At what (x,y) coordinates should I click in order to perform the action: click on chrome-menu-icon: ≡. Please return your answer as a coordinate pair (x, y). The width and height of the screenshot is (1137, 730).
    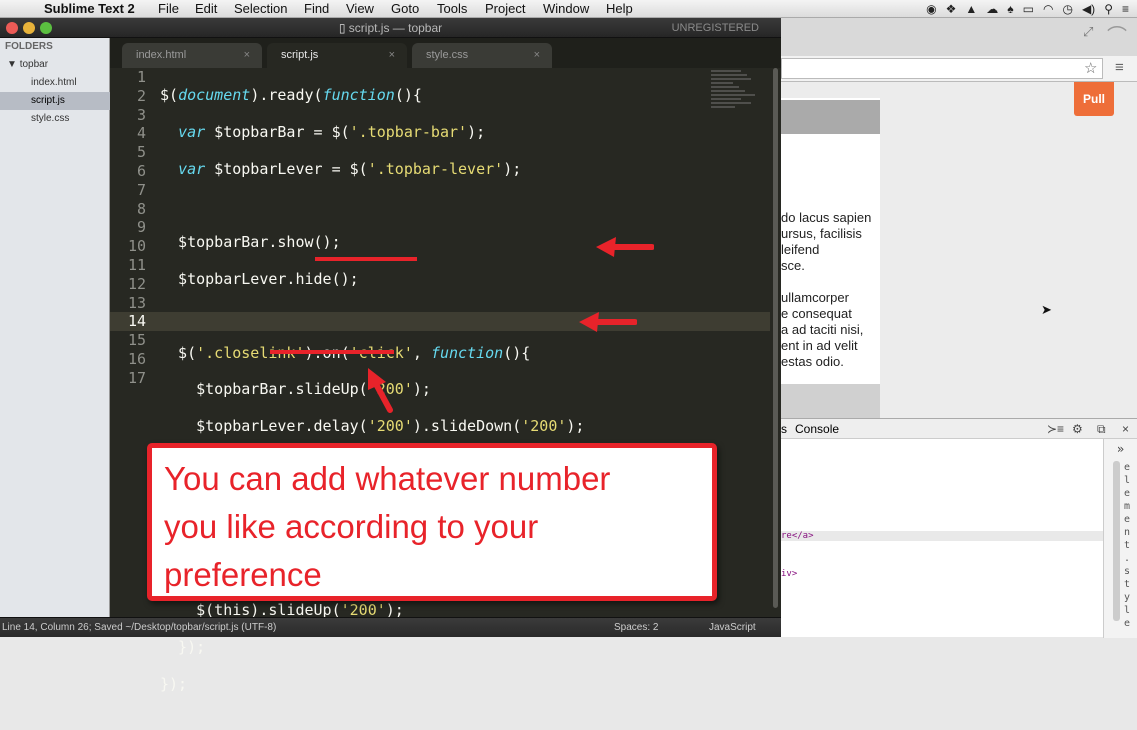
    Looking at the image, I should click on (1119, 67).